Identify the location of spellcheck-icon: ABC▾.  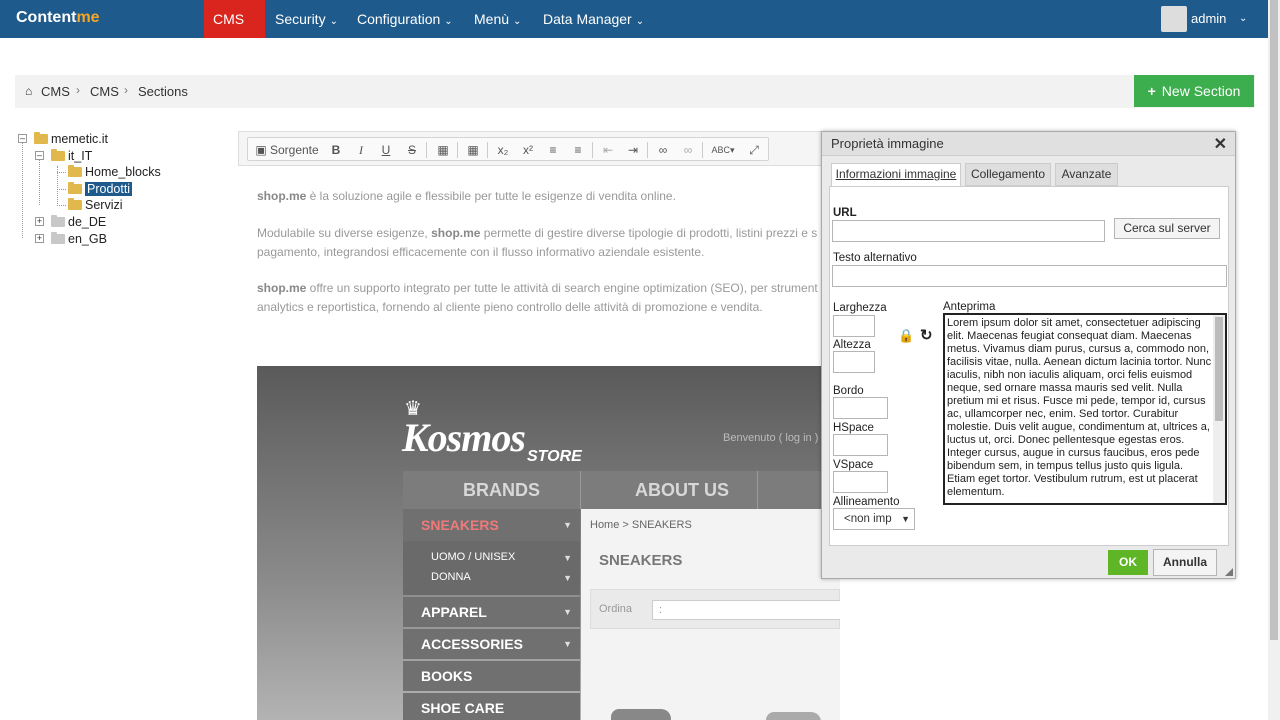
(723, 150).